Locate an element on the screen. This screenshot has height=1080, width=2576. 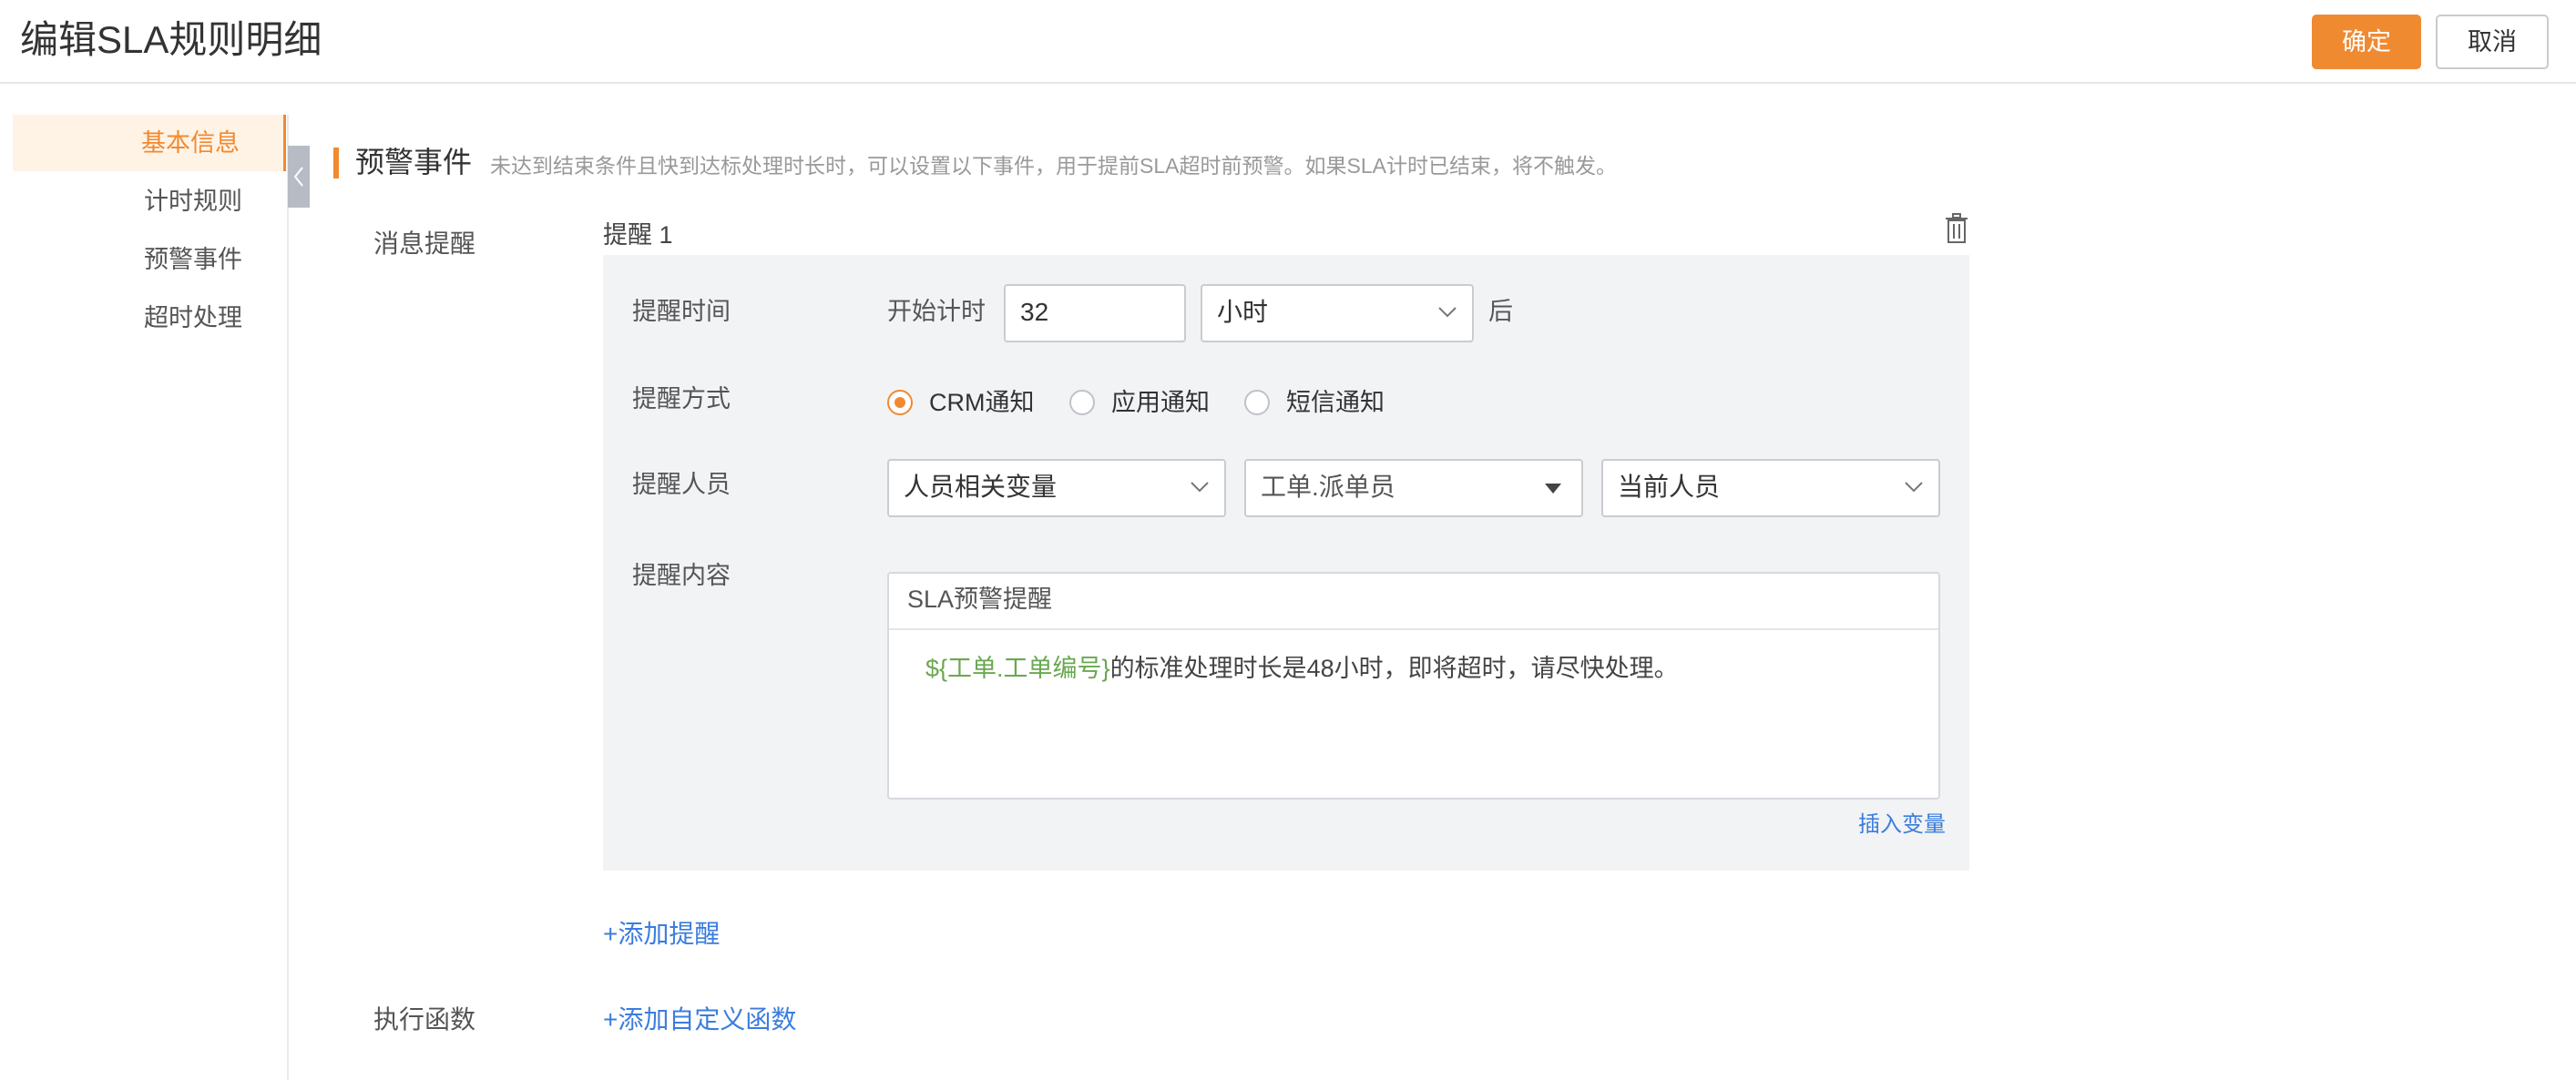
page-header: 编辑SLA规则明细 确定 取消 is located at coordinates (1288, 42).